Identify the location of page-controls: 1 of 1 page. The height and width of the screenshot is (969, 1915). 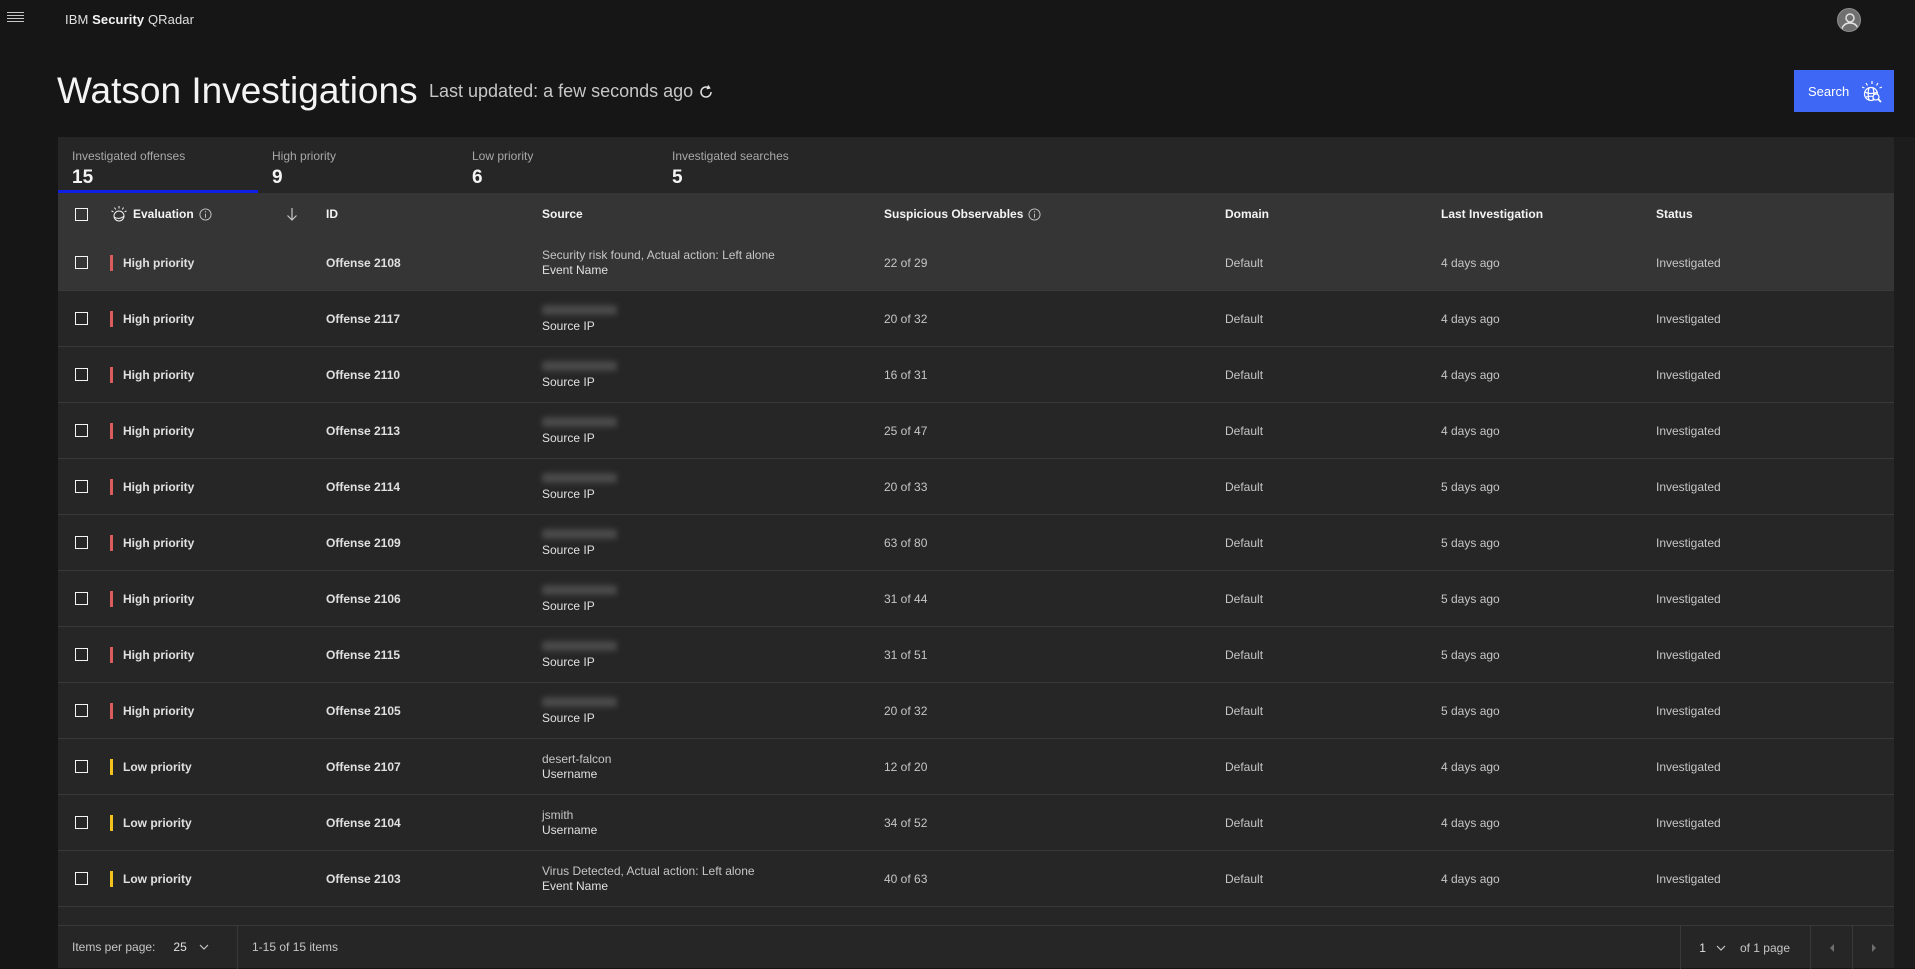
(1787, 947).